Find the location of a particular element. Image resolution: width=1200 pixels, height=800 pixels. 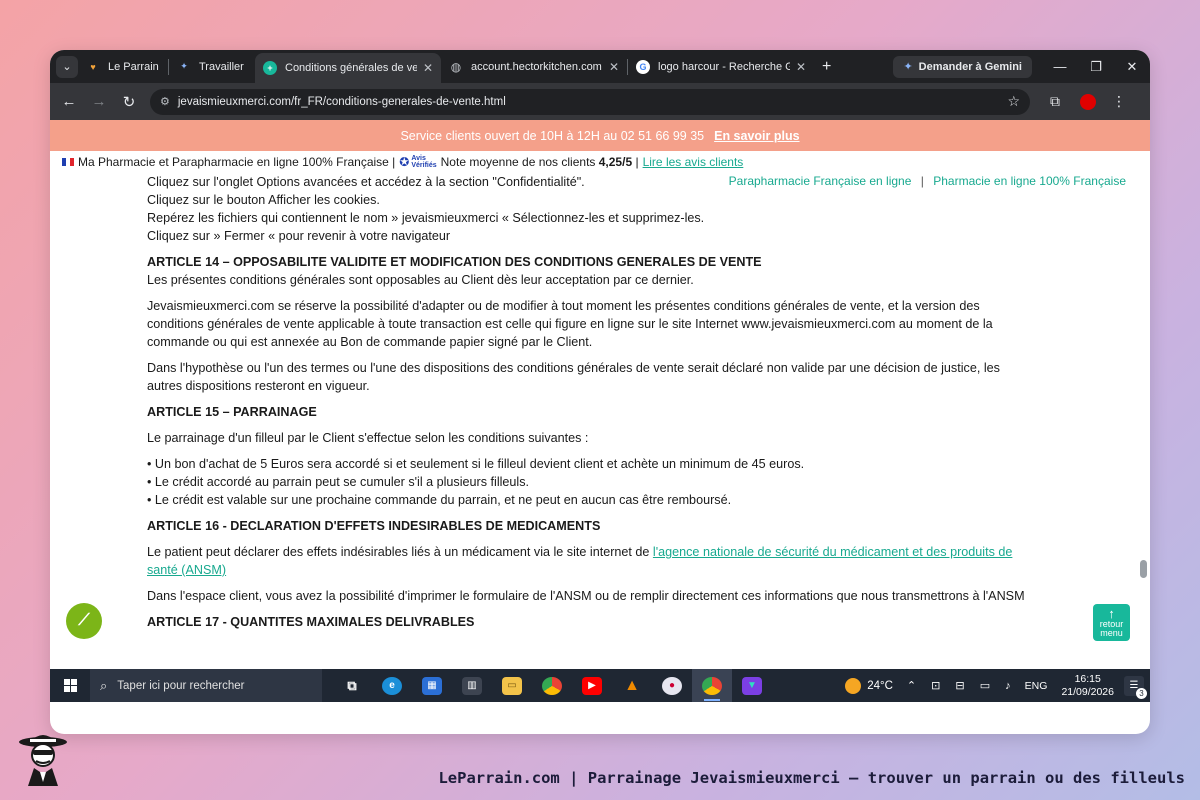

audio-app-icon: ▥ is located at coordinates (472, 685).